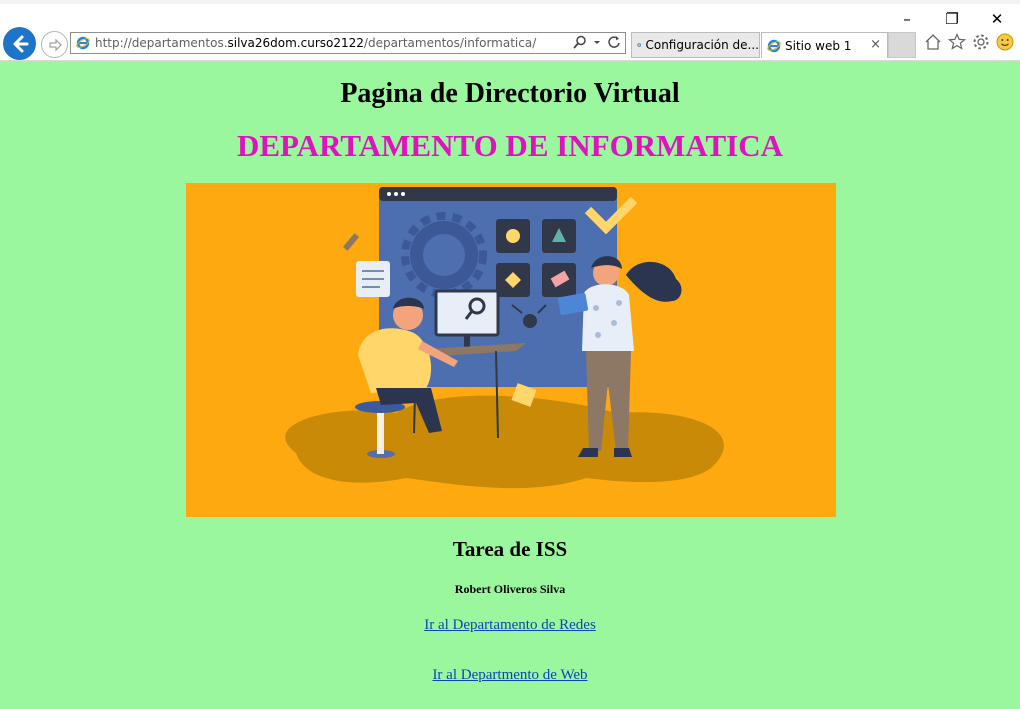 The height and width of the screenshot is (709, 1020). What do you see at coordinates (510, 2) in the screenshot?
I see `title-bar` at bounding box center [510, 2].